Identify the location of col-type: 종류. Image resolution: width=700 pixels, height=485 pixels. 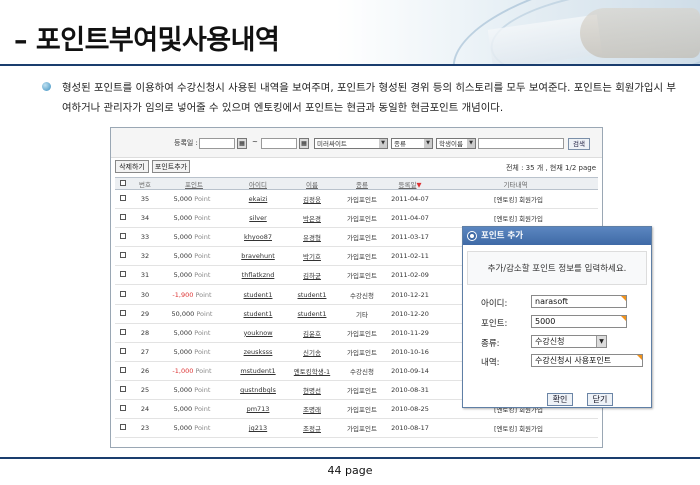
(362, 183).